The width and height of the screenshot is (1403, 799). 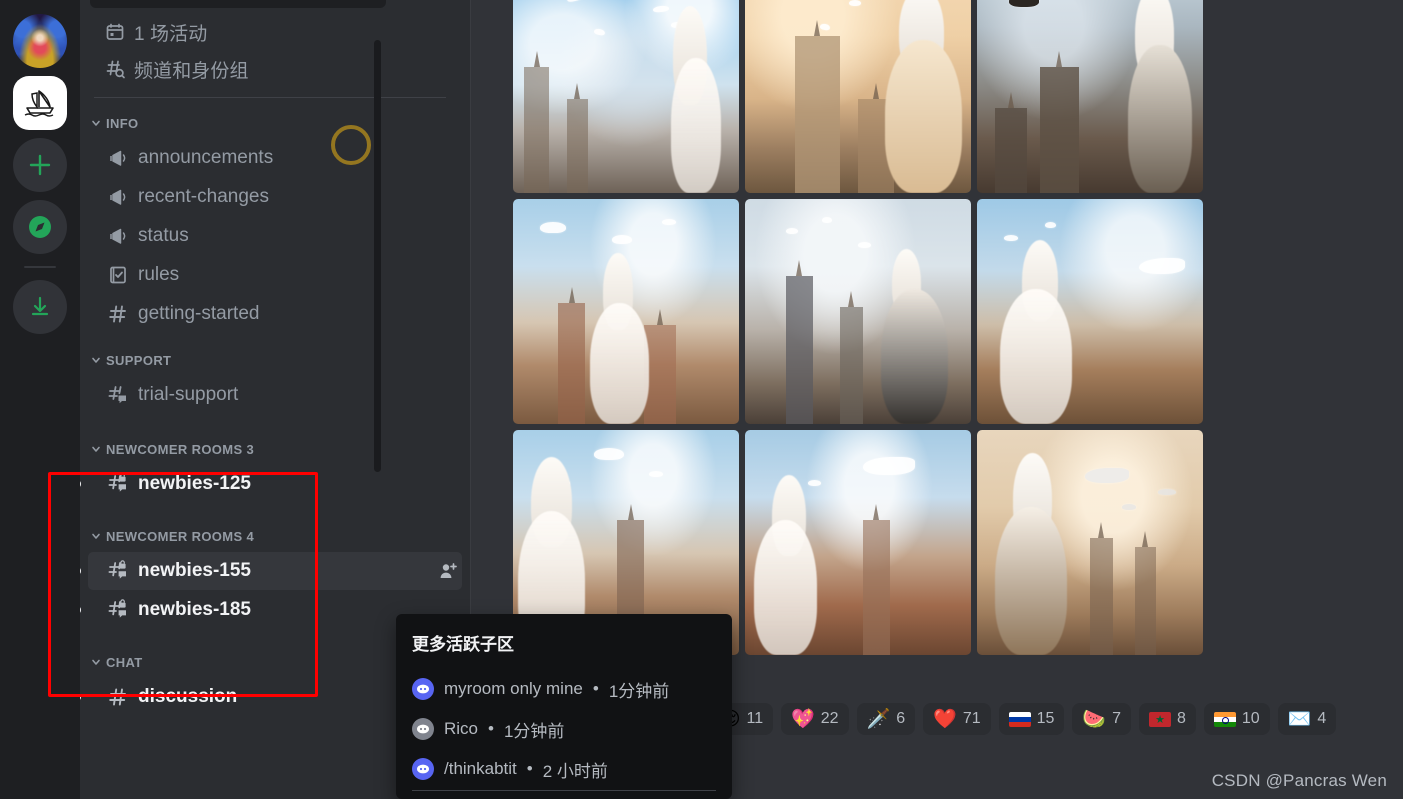 What do you see at coordinates (271, 571) in the screenshot?
I see `sidebar-item-newbies-155: newbies-155` at bounding box center [271, 571].